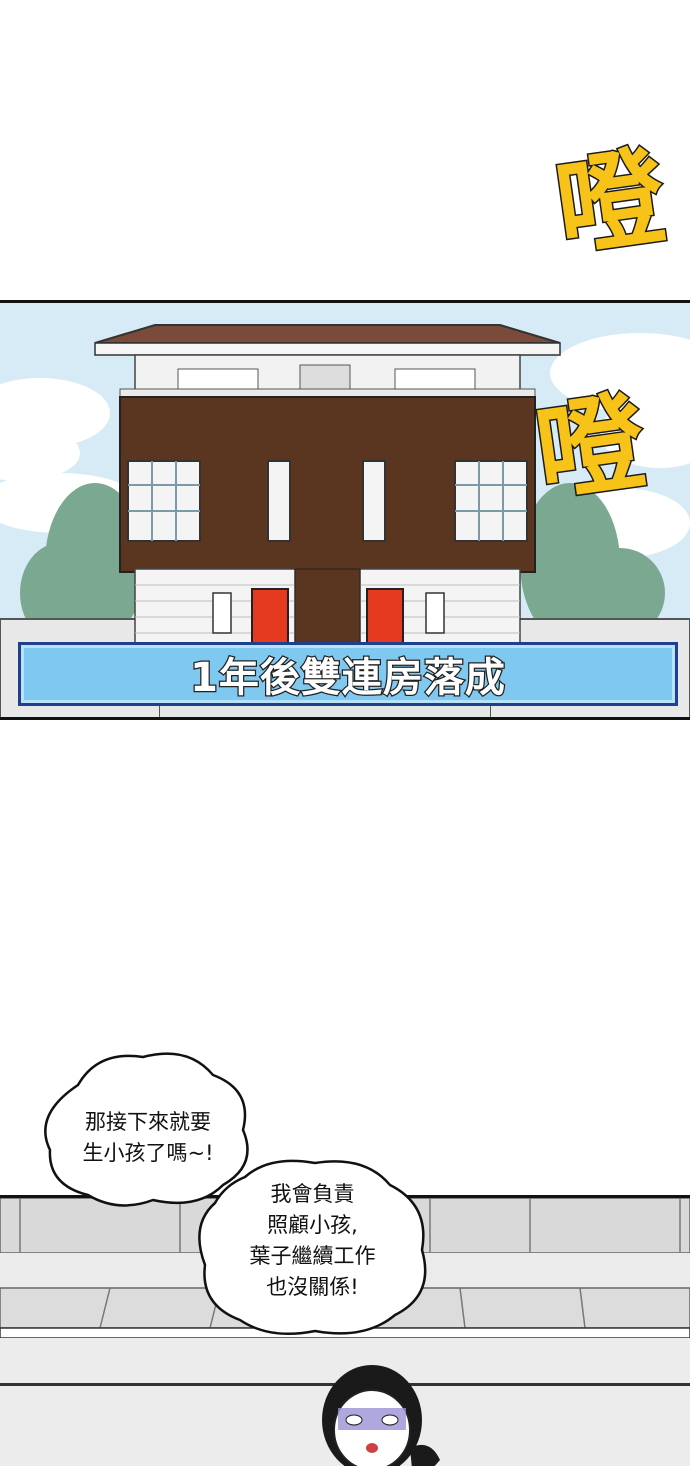 Image resolution: width=690 pixels, height=1466 pixels. What do you see at coordinates (312, 1225) in the screenshot?
I see `bubble-line: 照顧小孩,` at bounding box center [312, 1225].